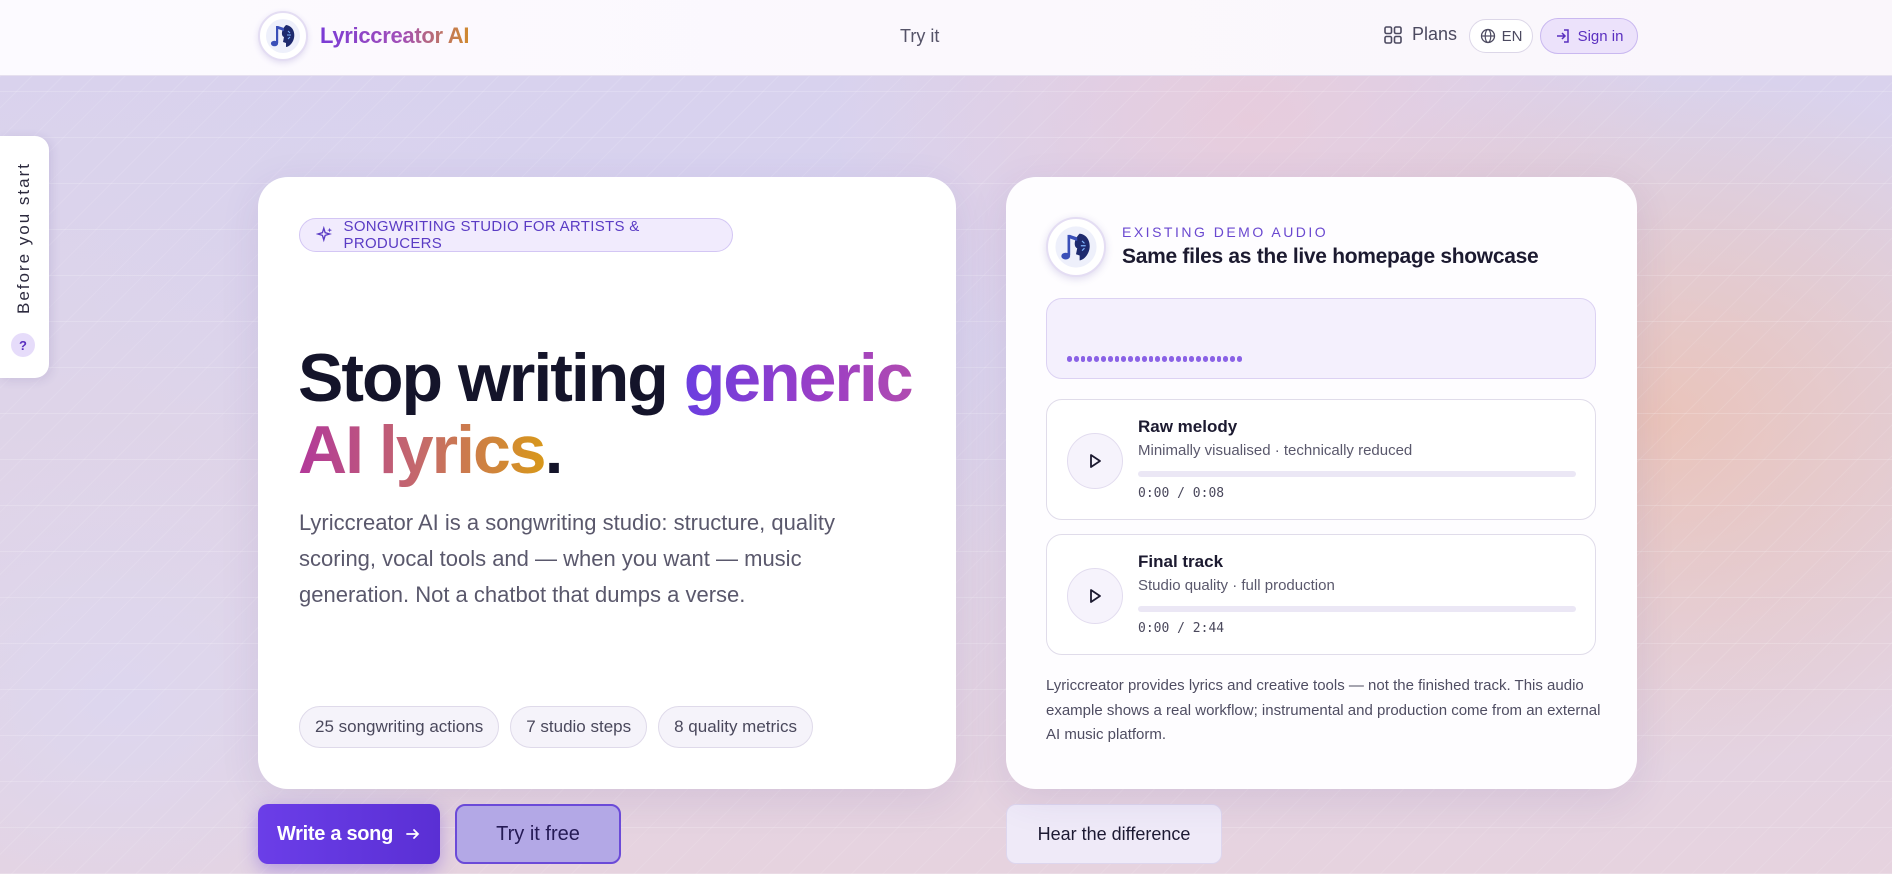 This screenshot has width=1892, height=874. Describe the element at coordinates (1435, 34) in the screenshot. I see `plans-label: Plans` at that location.